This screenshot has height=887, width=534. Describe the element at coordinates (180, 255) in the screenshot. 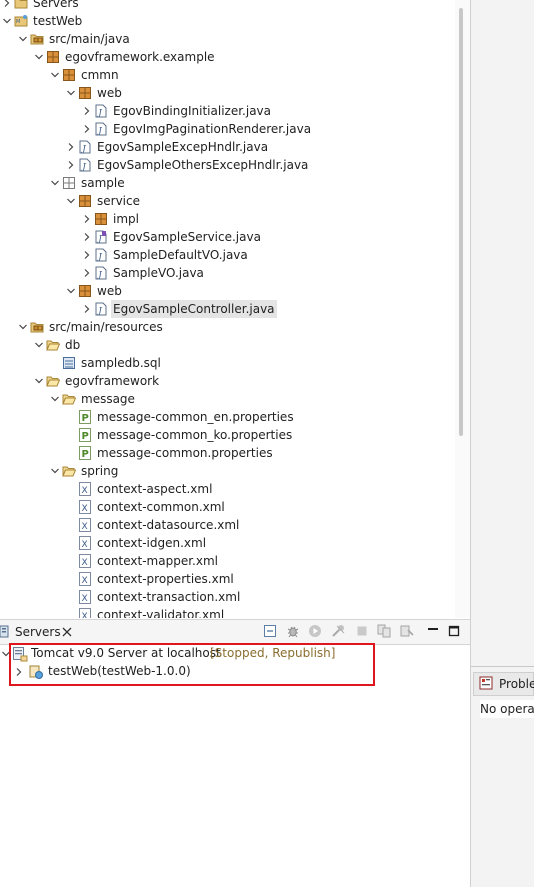

I see `tree-item-label: SampleDefaultVO.java` at that location.